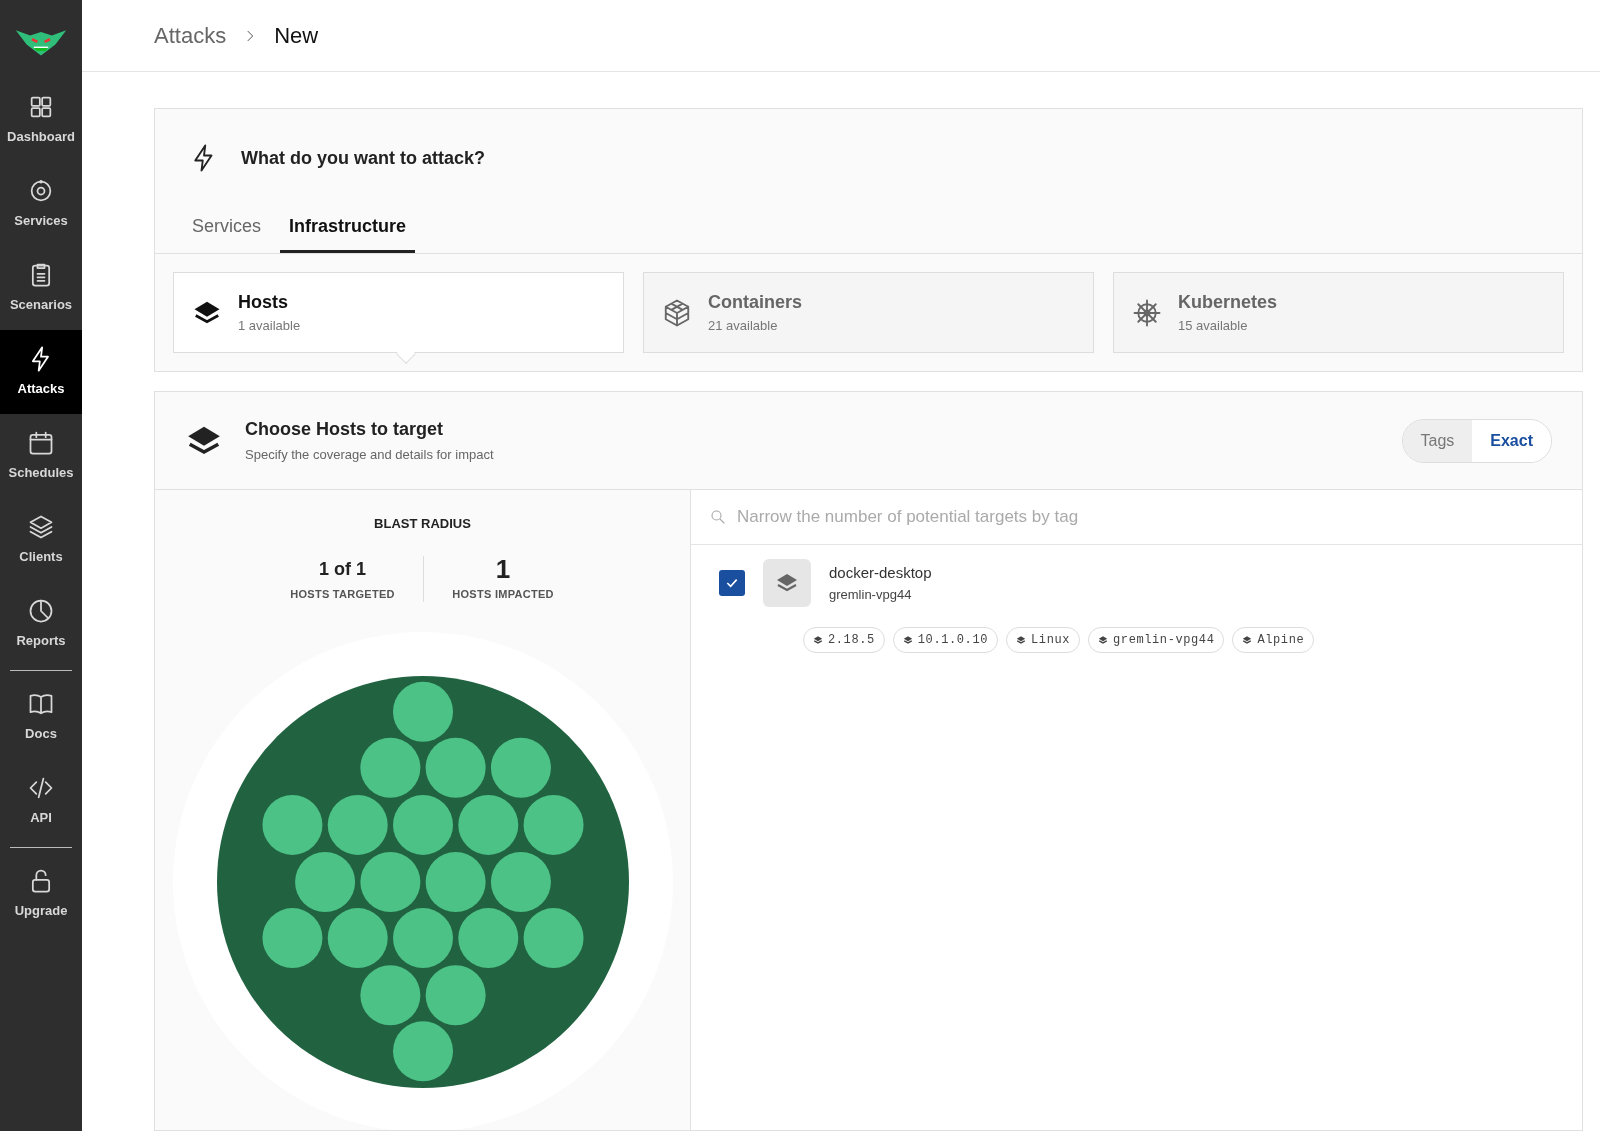 The image size is (1600, 1131). Describe the element at coordinates (718, 517) in the screenshot. I see `search-icon` at that location.